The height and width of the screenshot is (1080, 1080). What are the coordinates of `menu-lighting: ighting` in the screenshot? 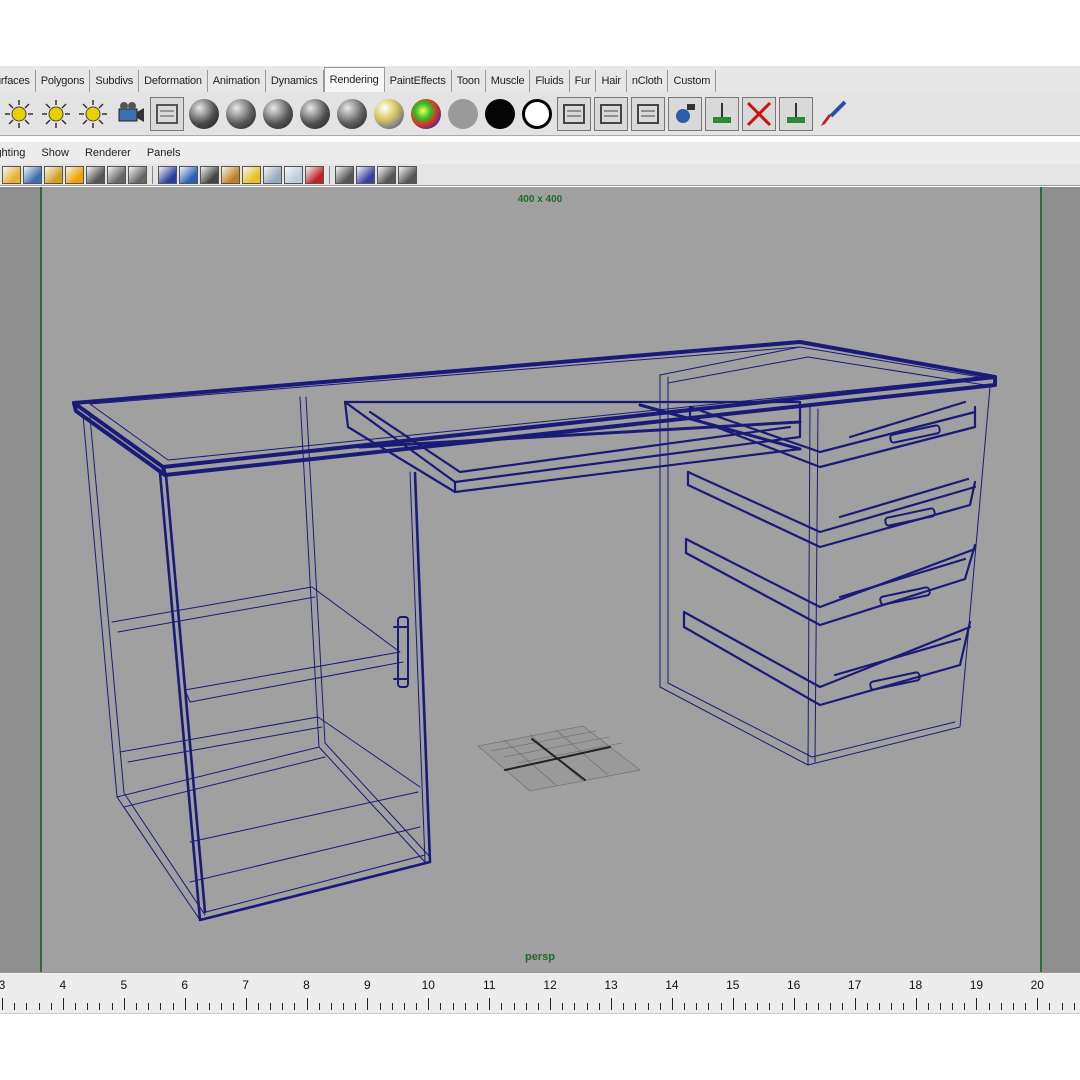 It's located at (12, 153).